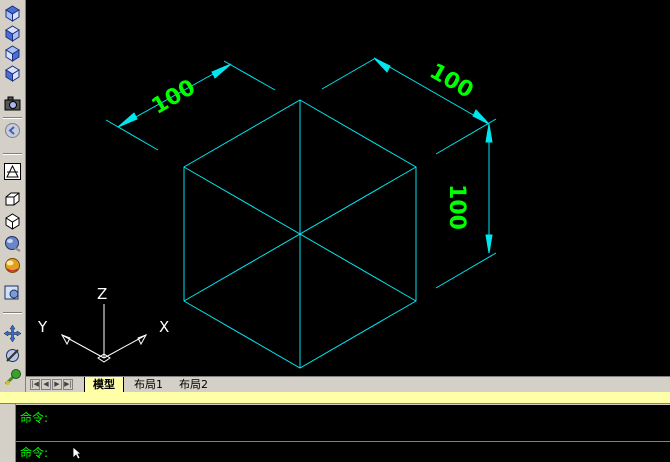  What do you see at coordinates (343, 418) in the screenshot?
I see `command-history: 命令:` at bounding box center [343, 418].